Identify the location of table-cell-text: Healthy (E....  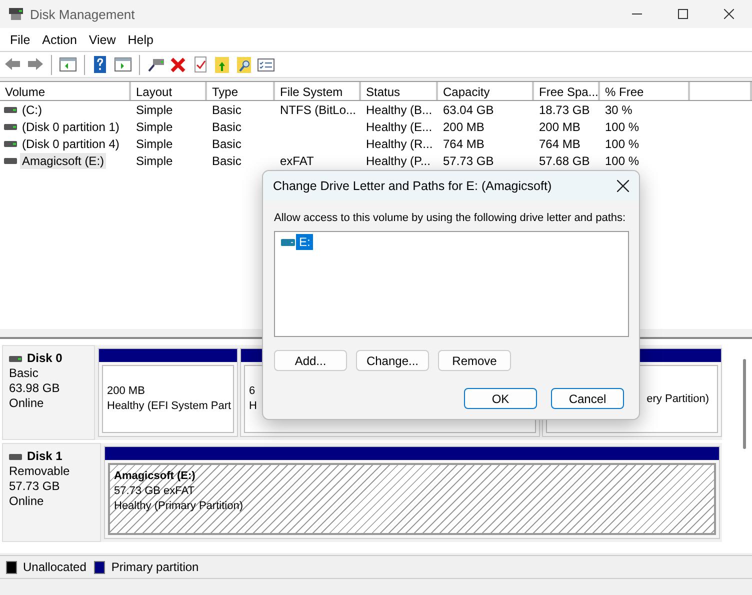
(399, 127).